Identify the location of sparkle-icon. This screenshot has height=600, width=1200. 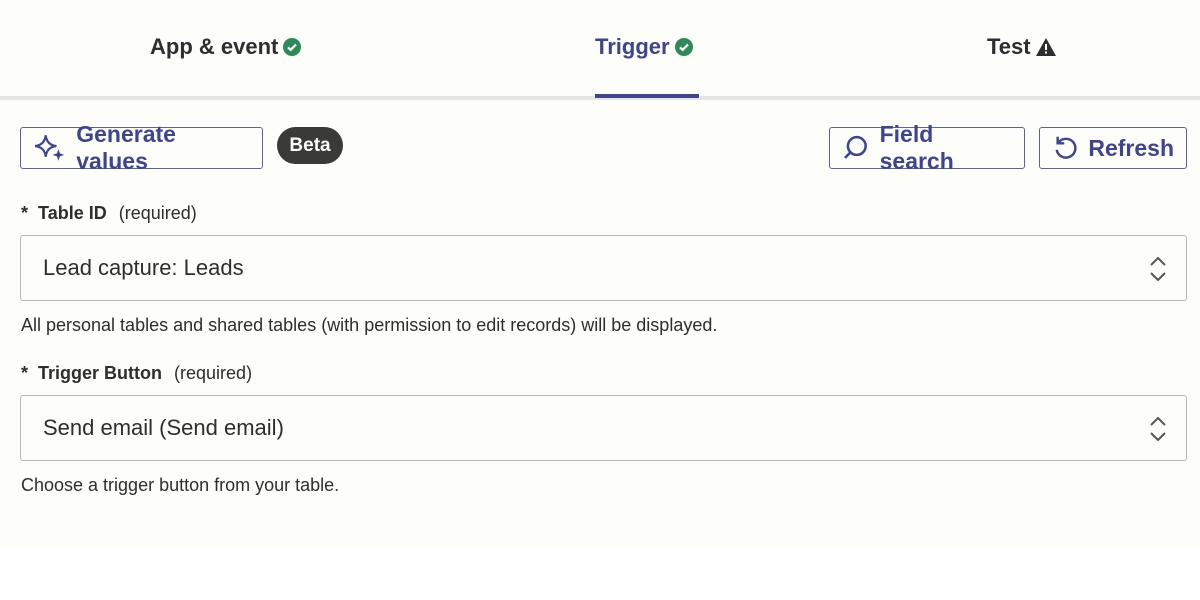
(49, 148).